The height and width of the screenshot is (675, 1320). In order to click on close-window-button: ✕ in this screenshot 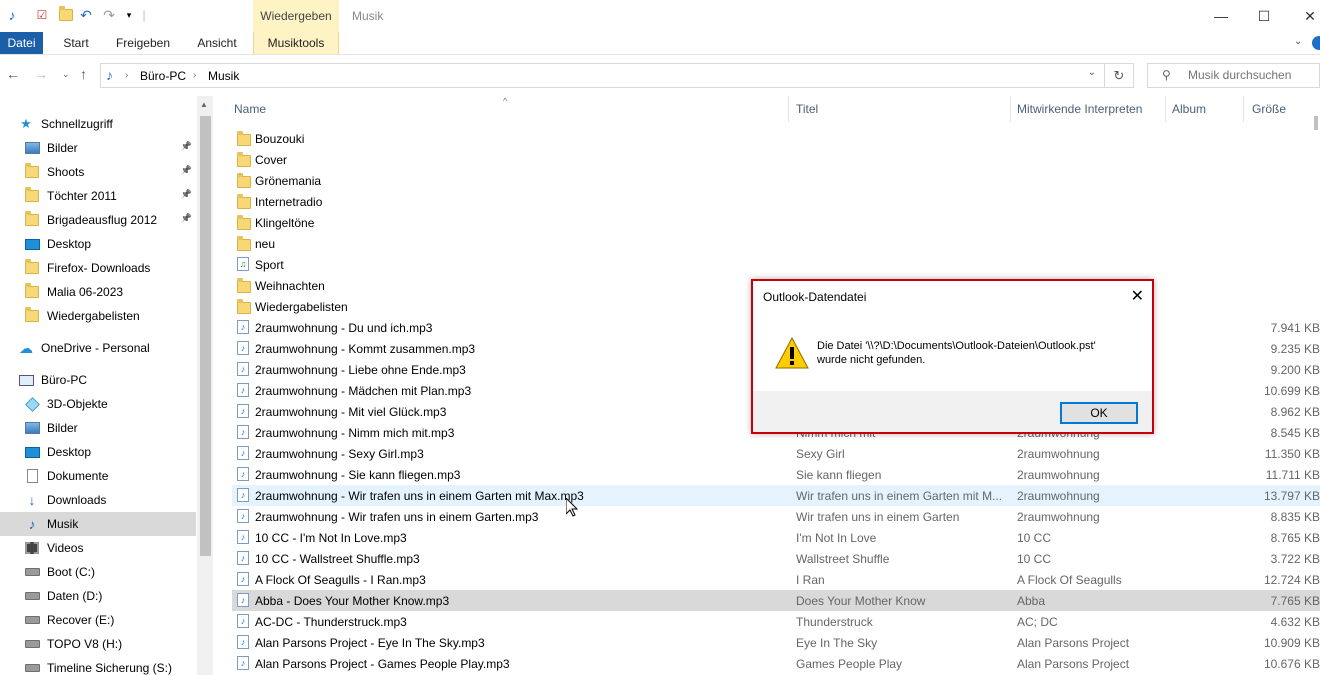, I will do `click(1303, 16)`.